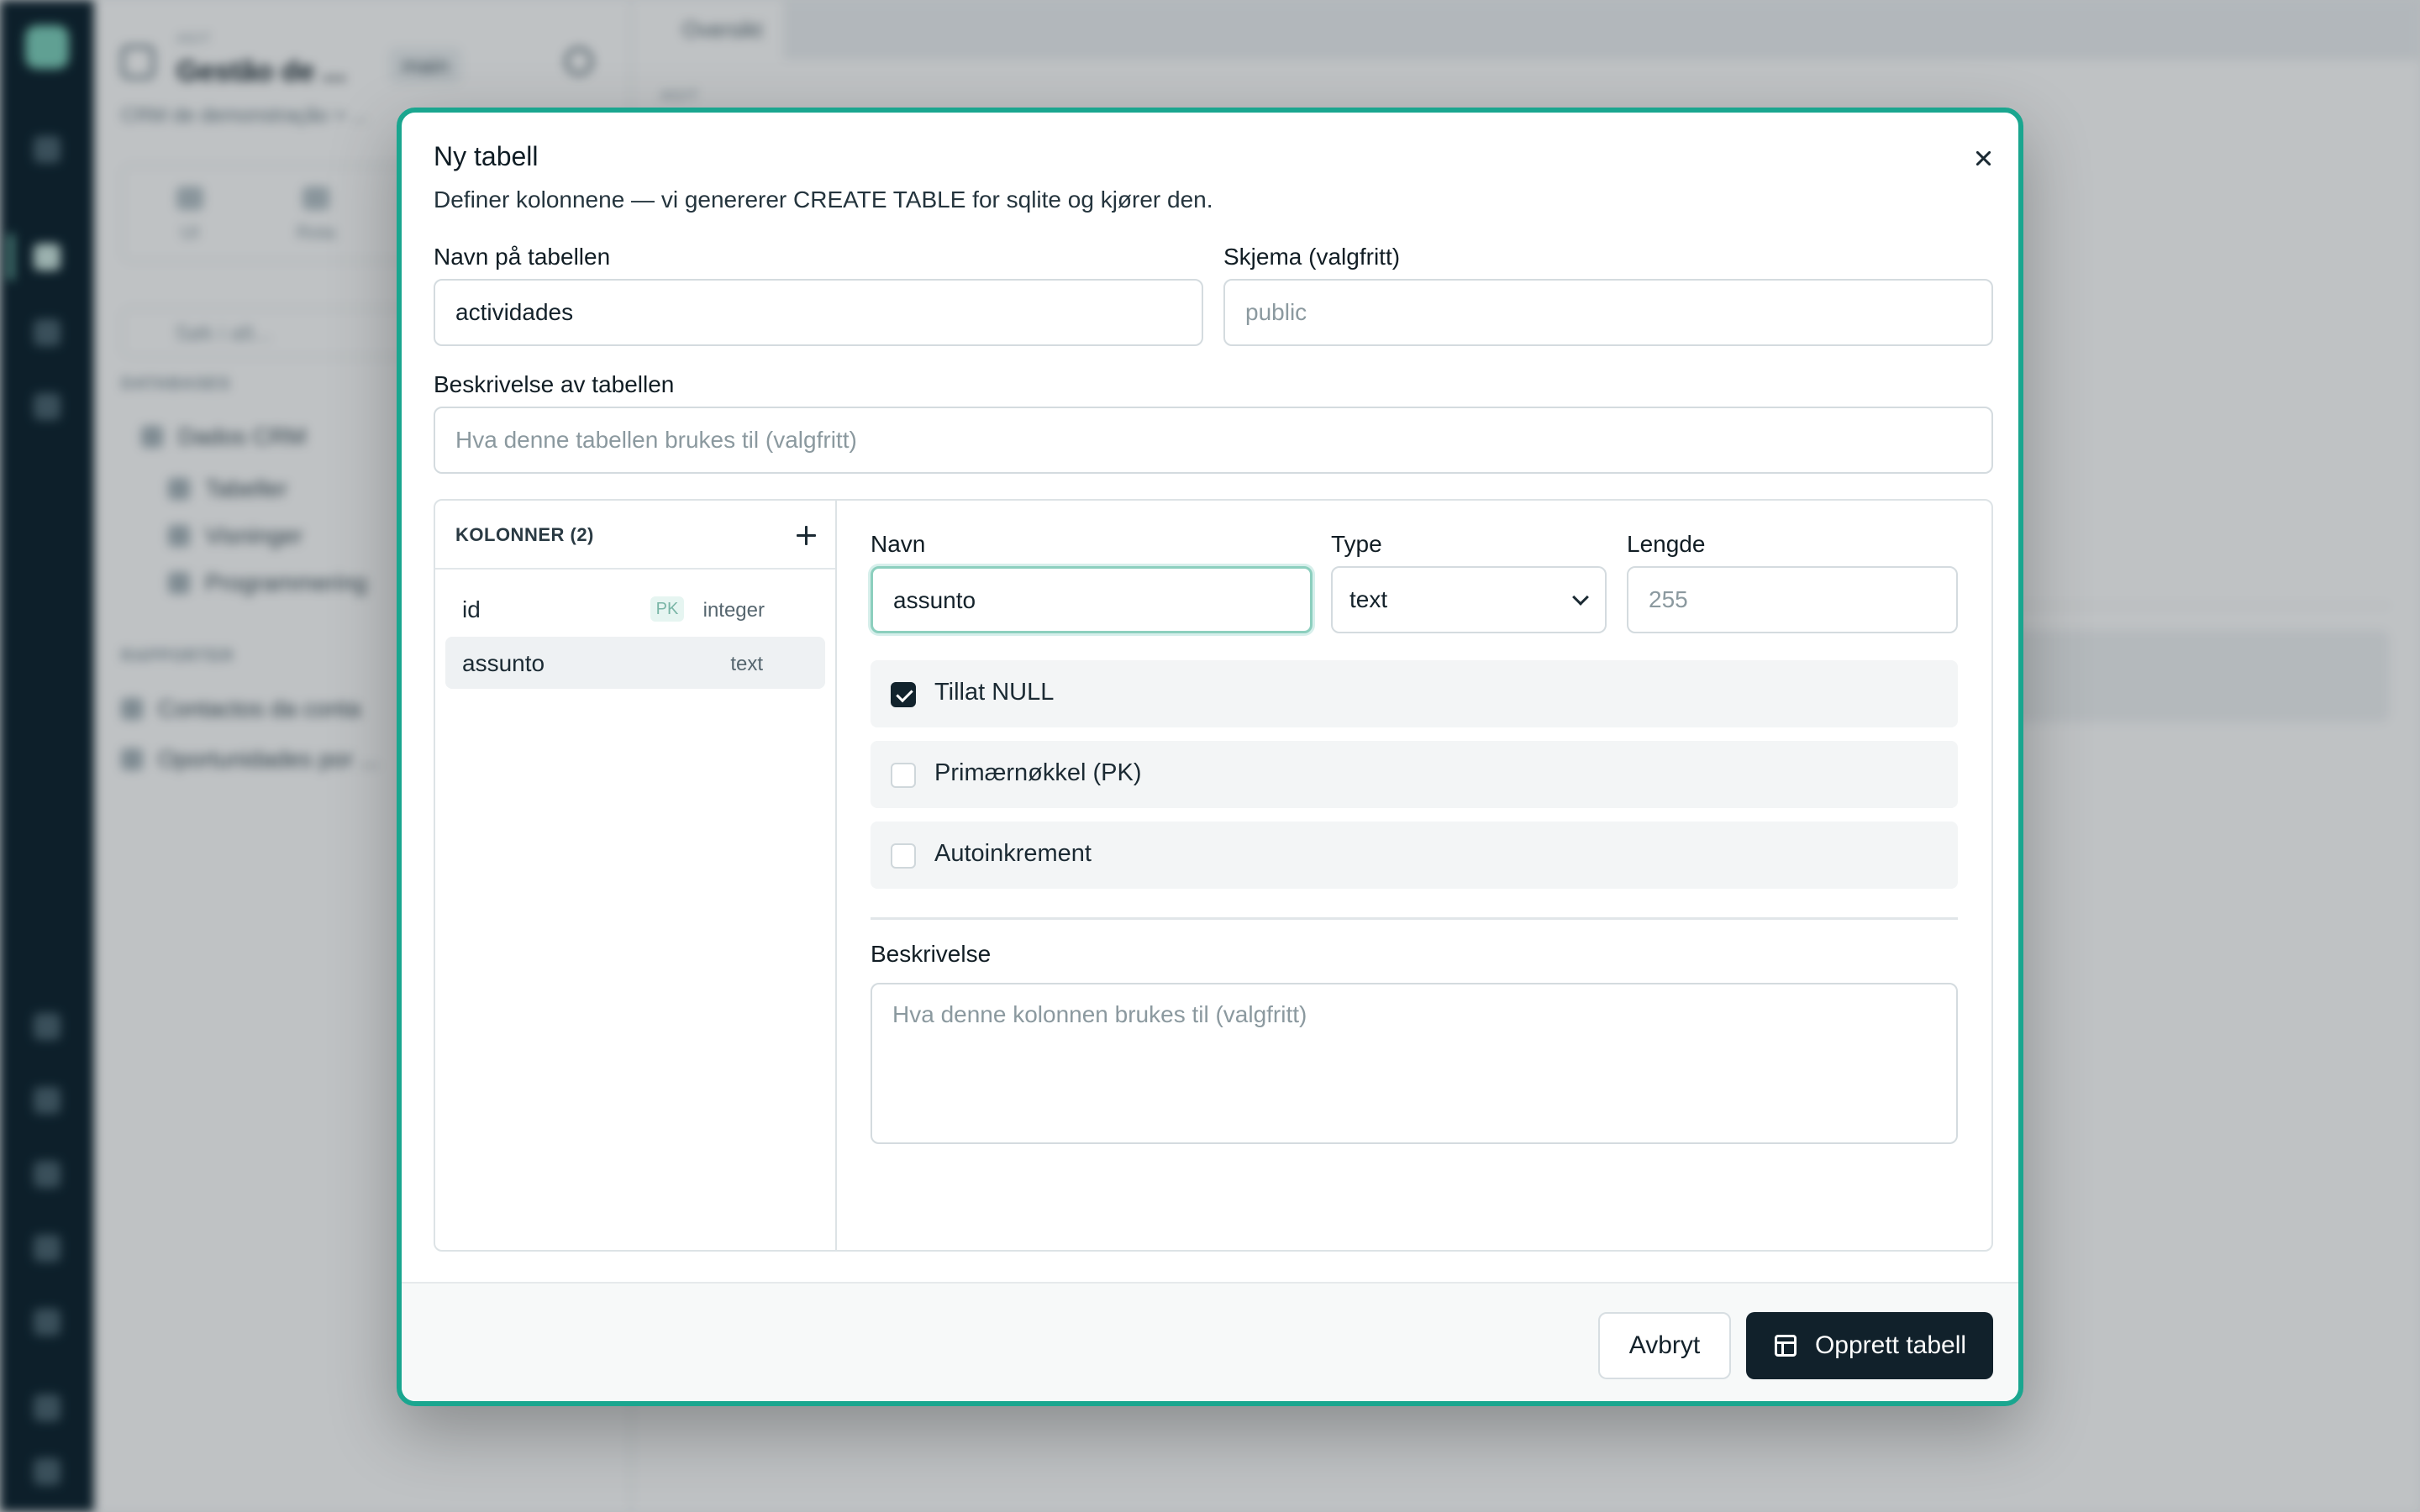  I want to click on columns-count: KOLONNER (2), so click(524, 534).